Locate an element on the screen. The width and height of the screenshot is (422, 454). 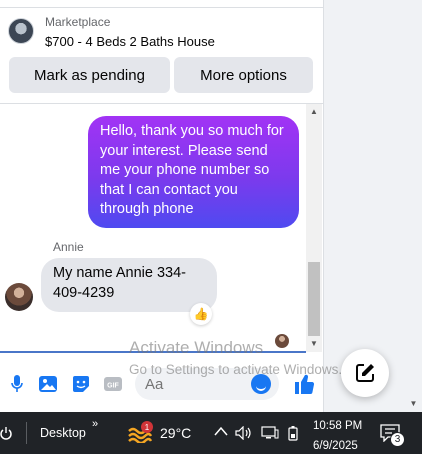
listing-title: $700 - 4 Beds 2 Baths House is located at coordinates (130, 41).